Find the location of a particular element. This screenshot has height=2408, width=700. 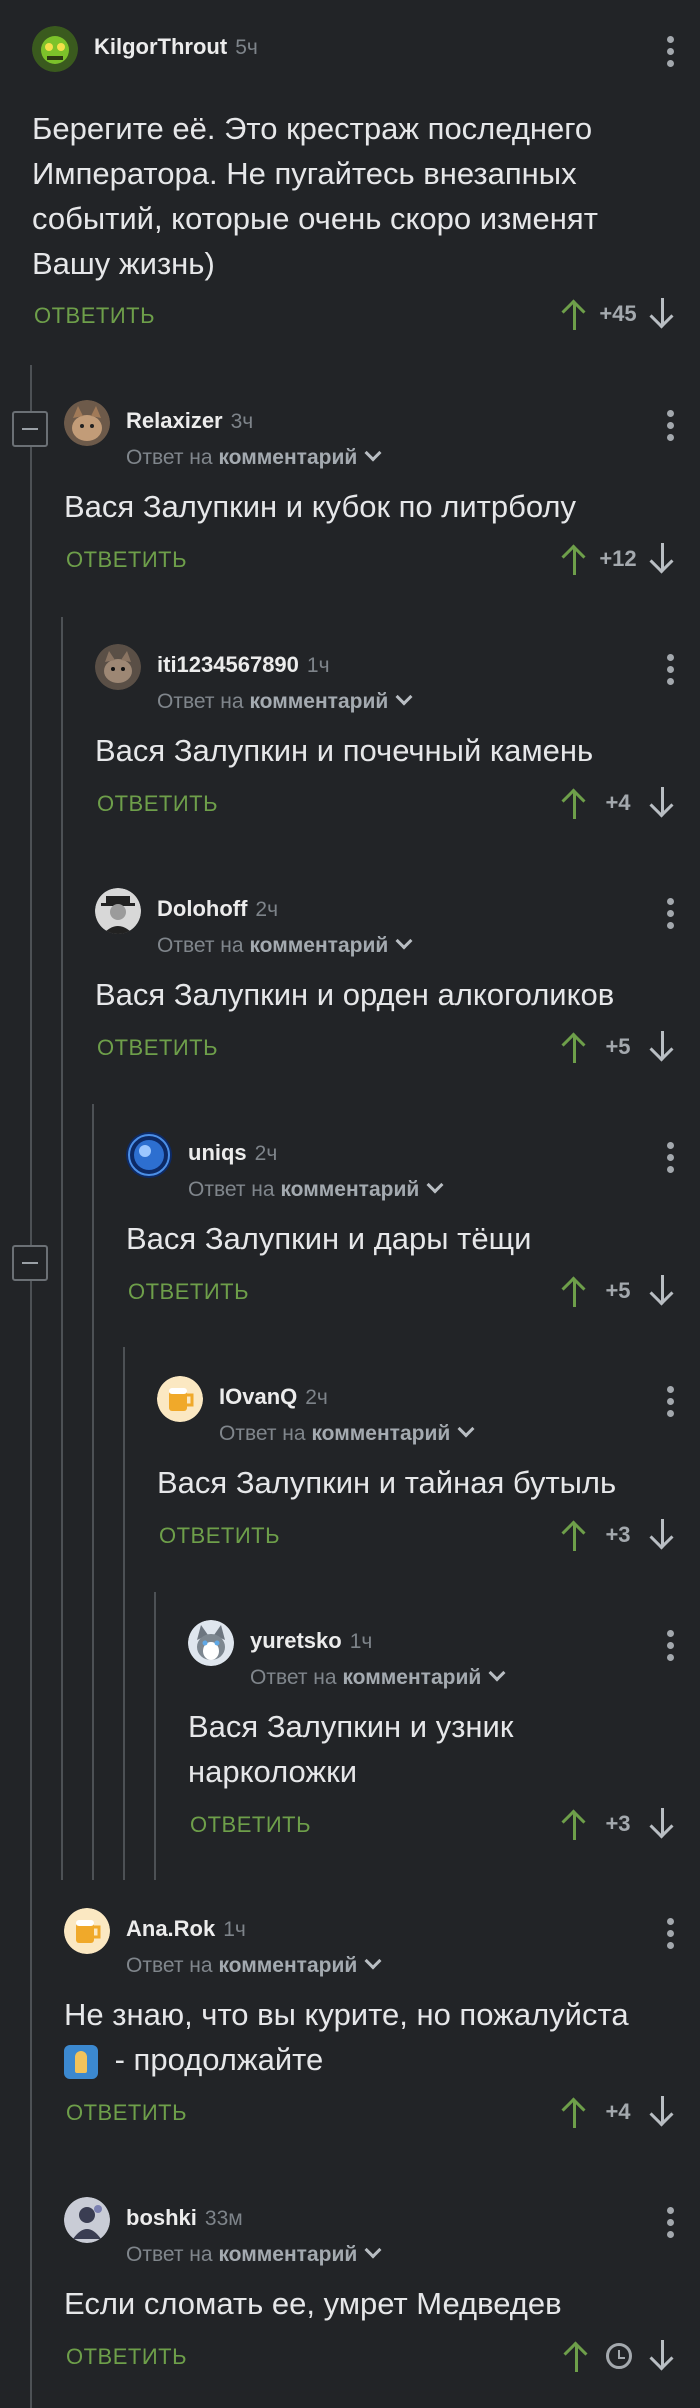

comment-text: Вася Залупкин и дары тёщи is located at coordinates (329, 1238).